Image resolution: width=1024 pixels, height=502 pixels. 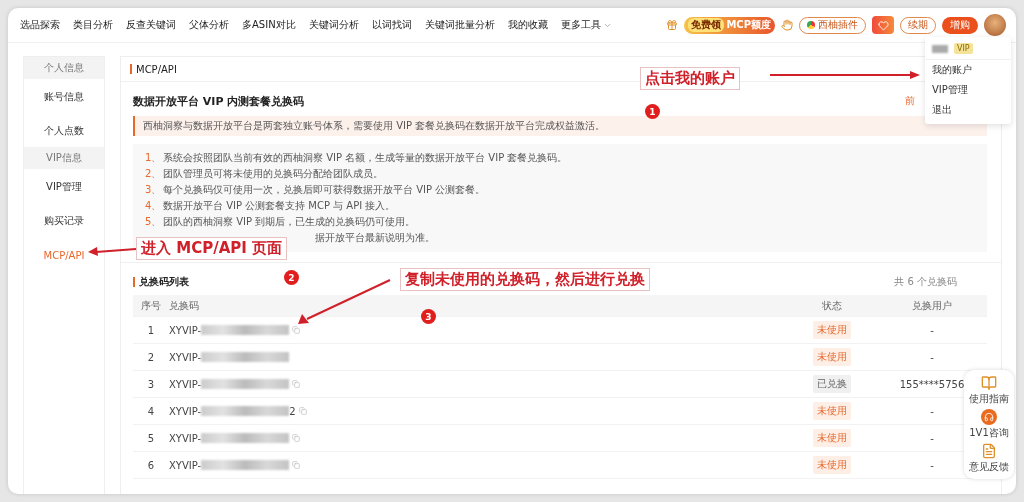 What do you see at coordinates (292, 411) in the screenshot?
I see `code-text: 2` at bounding box center [292, 411].